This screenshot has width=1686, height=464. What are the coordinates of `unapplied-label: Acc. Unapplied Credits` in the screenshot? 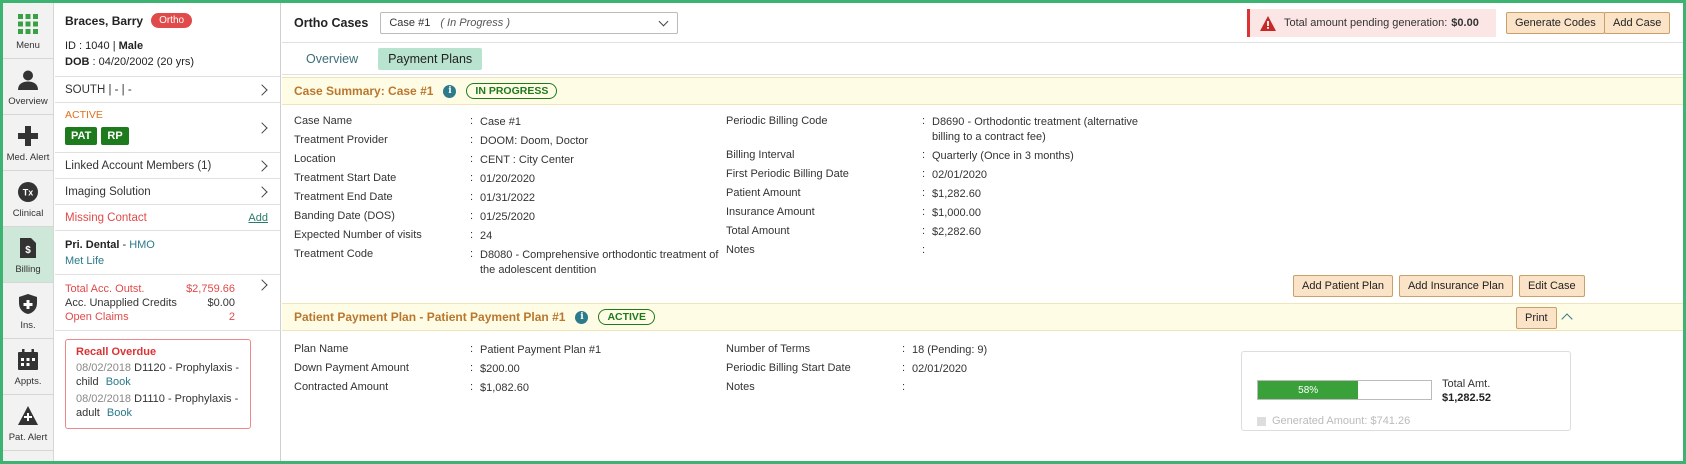 It's located at (121, 303).